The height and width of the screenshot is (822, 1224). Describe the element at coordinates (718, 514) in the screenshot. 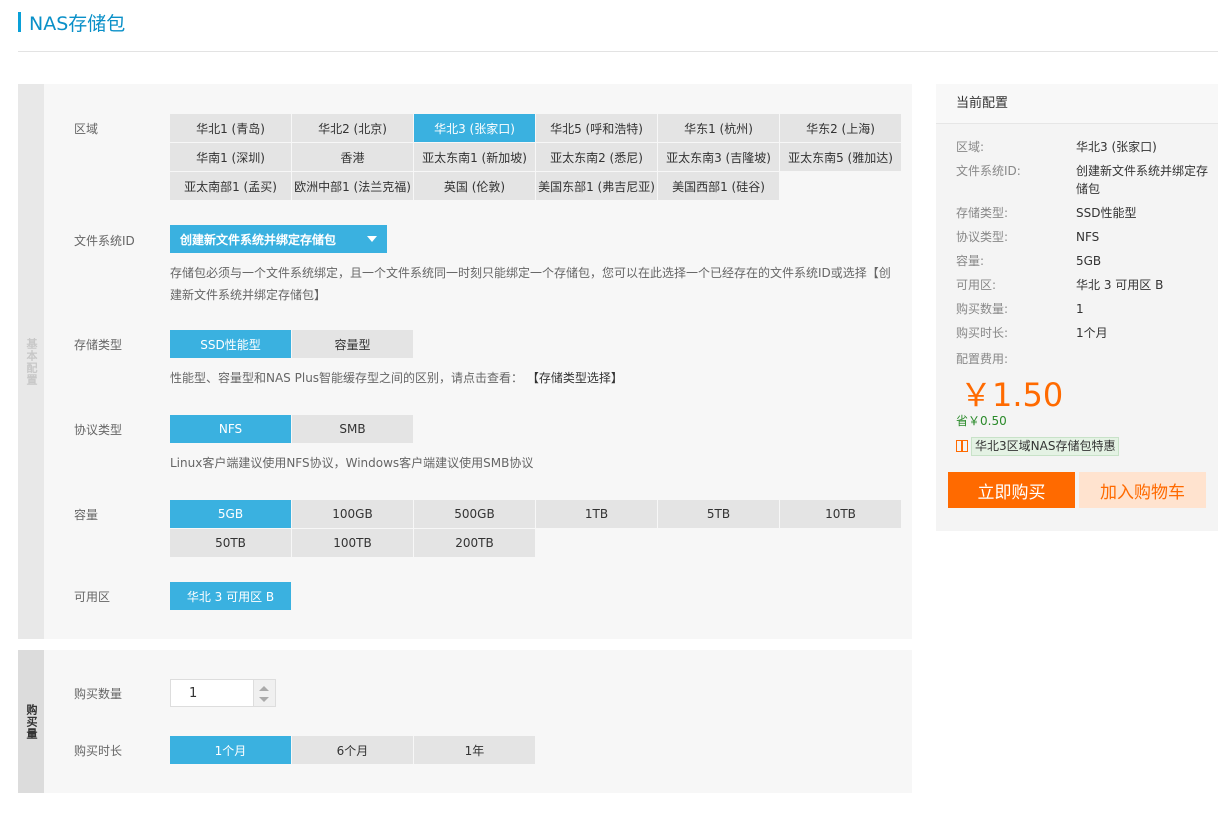

I see `capacity-option: 5TB` at that location.